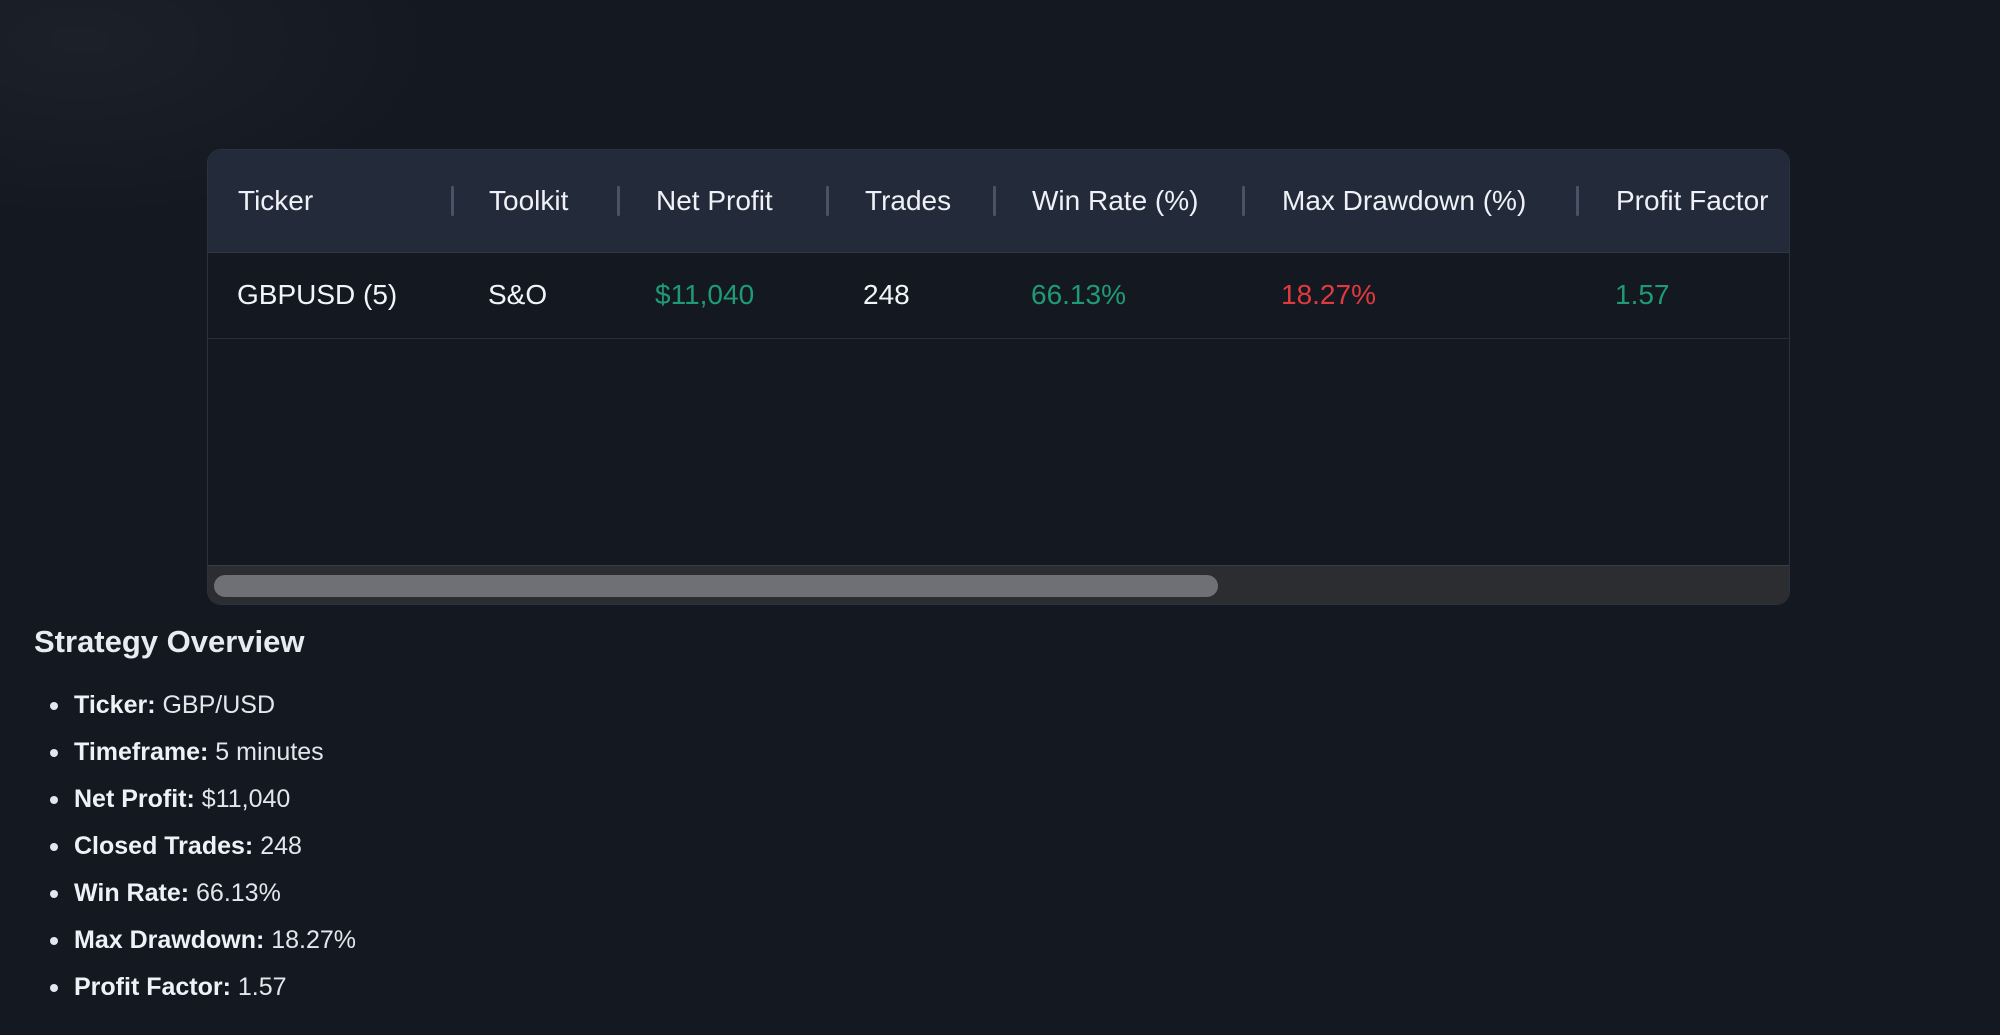  Describe the element at coordinates (169, 940) in the screenshot. I see `item-label: Max Drawdown:` at that location.